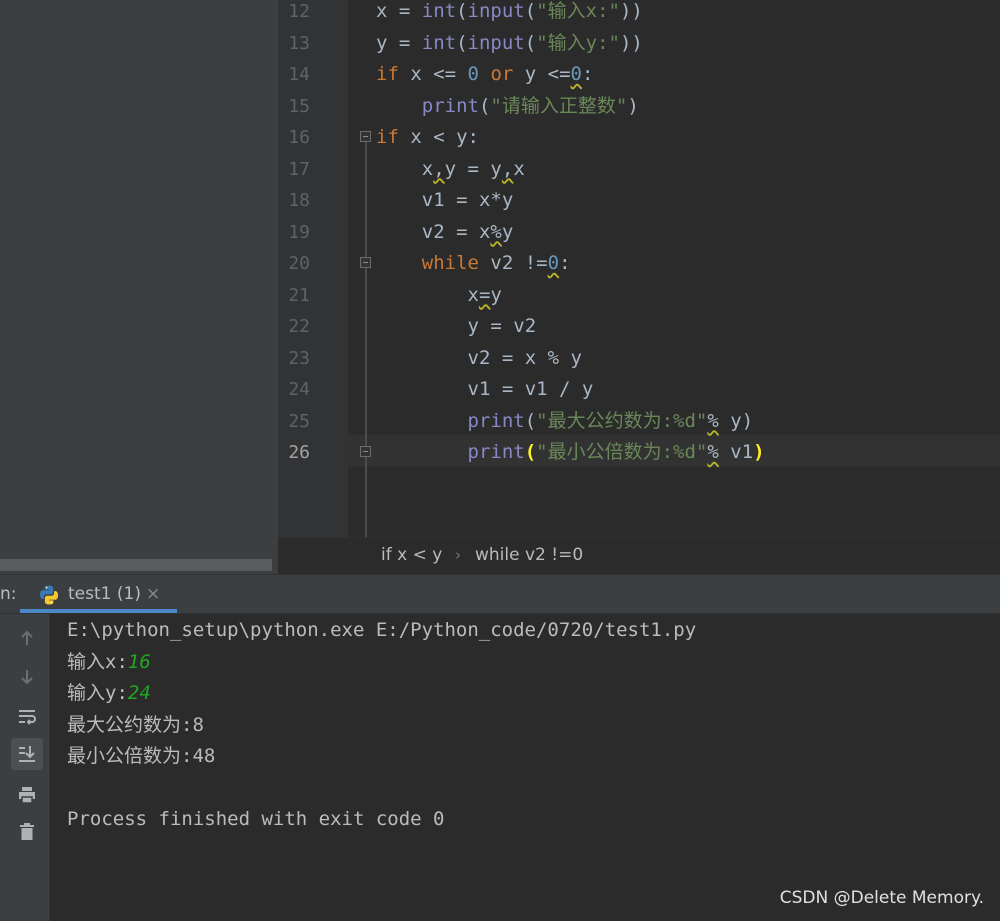  What do you see at coordinates (365, 136) in the screenshot?
I see `fold-marker-if` at bounding box center [365, 136].